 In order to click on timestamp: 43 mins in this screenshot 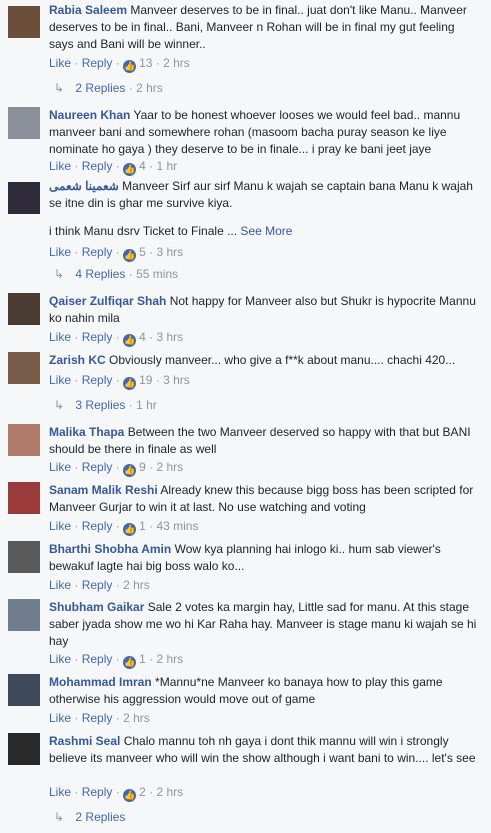, I will do `click(177, 526)`.